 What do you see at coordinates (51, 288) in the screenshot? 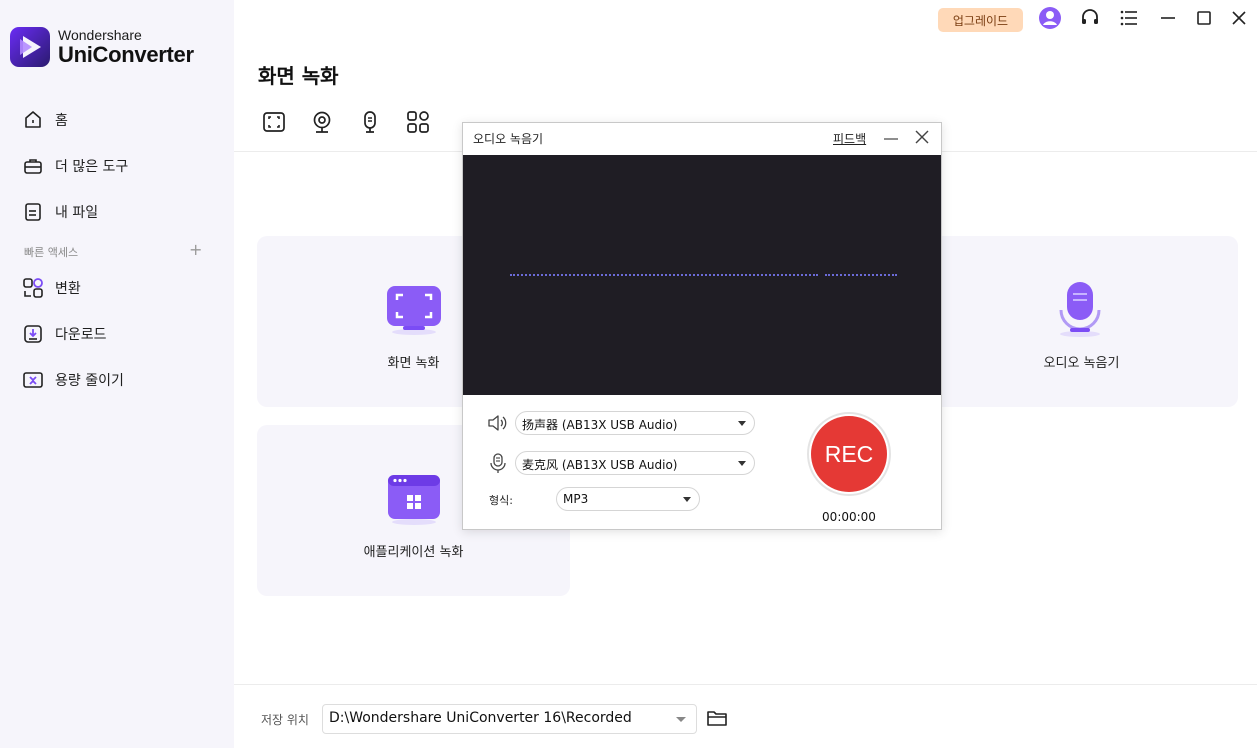
I see `sidebar-item-convert: 변환` at bounding box center [51, 288].